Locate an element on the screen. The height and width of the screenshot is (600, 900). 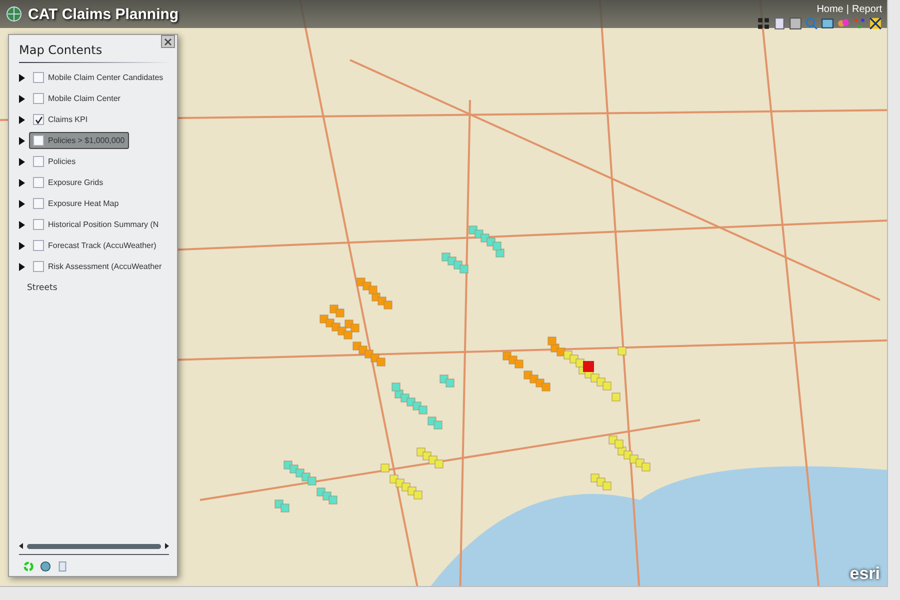
dots-icon is located at coordinates (859, 23).